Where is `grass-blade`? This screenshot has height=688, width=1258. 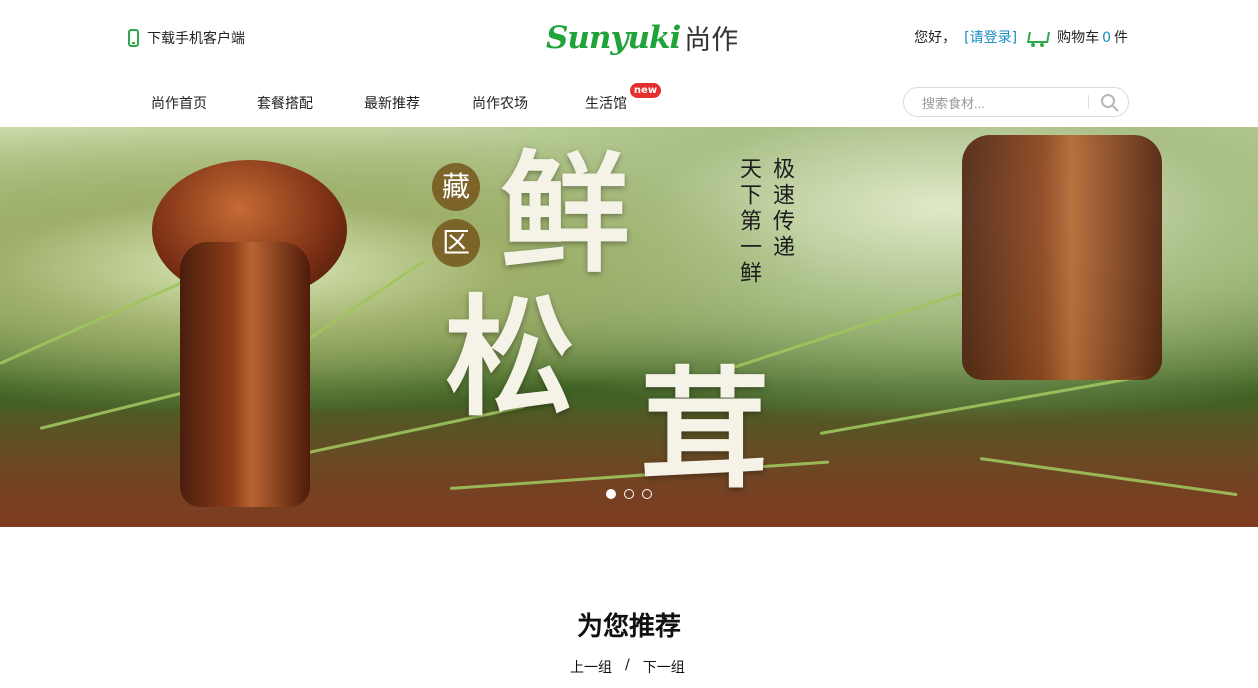 grass-blade is located at coordinates (96, 320).